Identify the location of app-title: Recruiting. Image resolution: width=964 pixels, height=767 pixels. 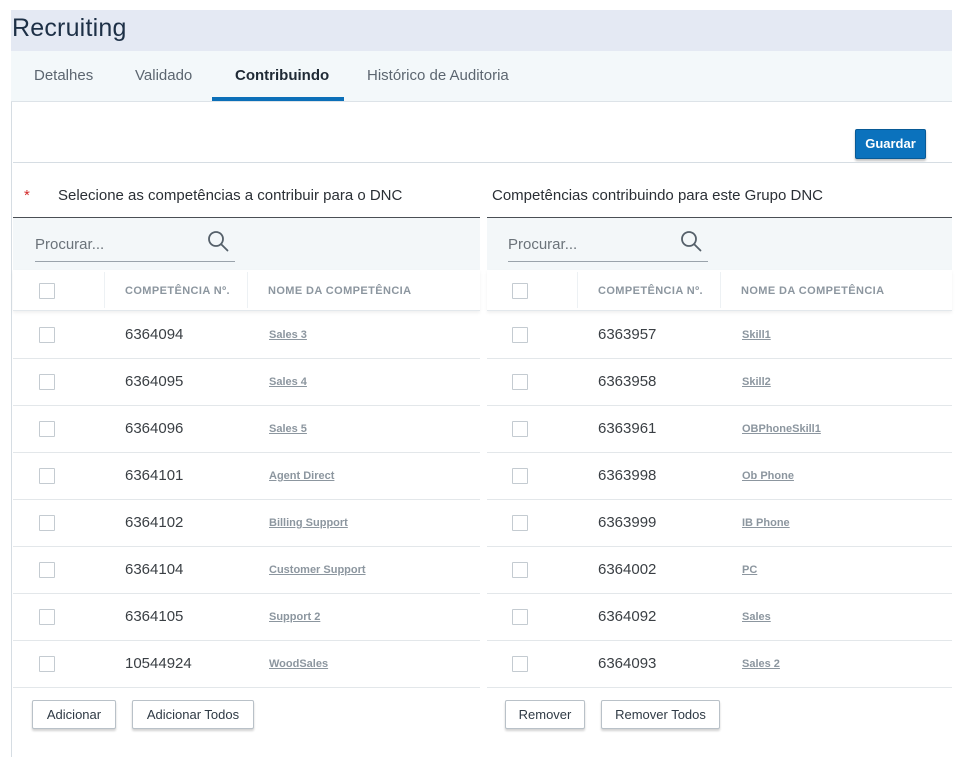
(69, 28).